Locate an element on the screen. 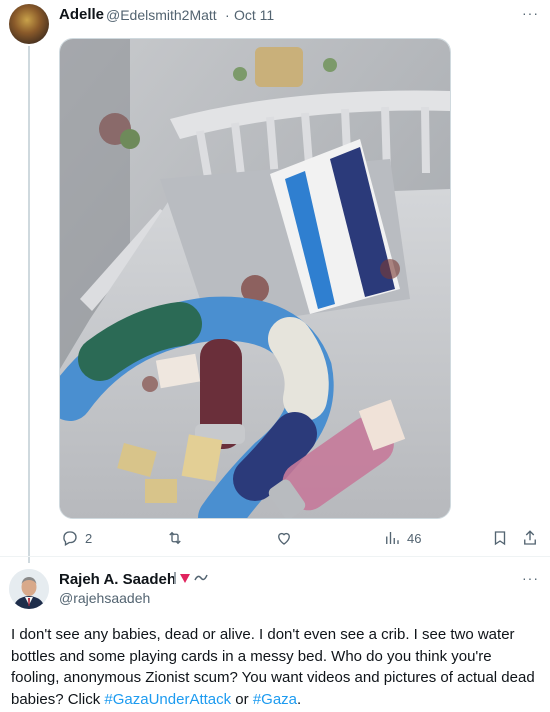 This screenshot has width=550, height=712. divider is located at coordinates (275, 556).